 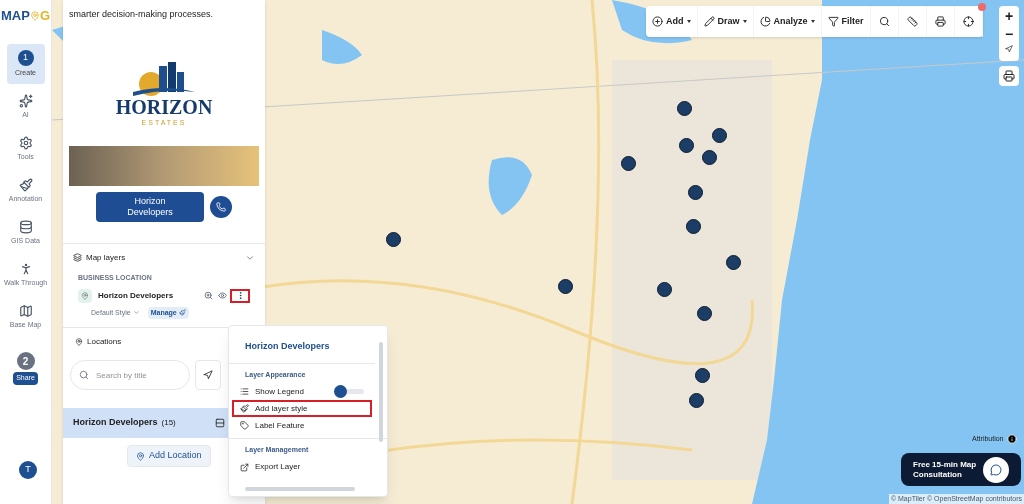 What do you see at coordinates (846, 21) in the screenshot?
I see `toolbar-button: Filter` at bounding box center [846, 21].